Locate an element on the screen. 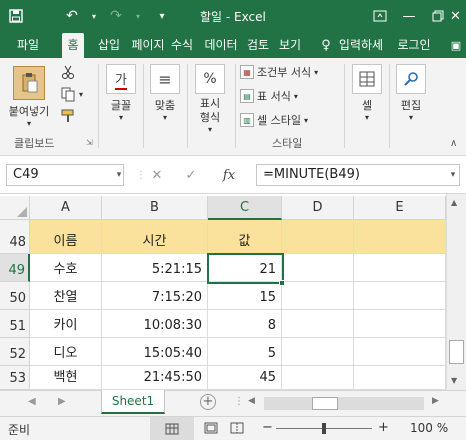  number-format-button: % 표시 형식 ▾ is located at coordinates (210, 99).